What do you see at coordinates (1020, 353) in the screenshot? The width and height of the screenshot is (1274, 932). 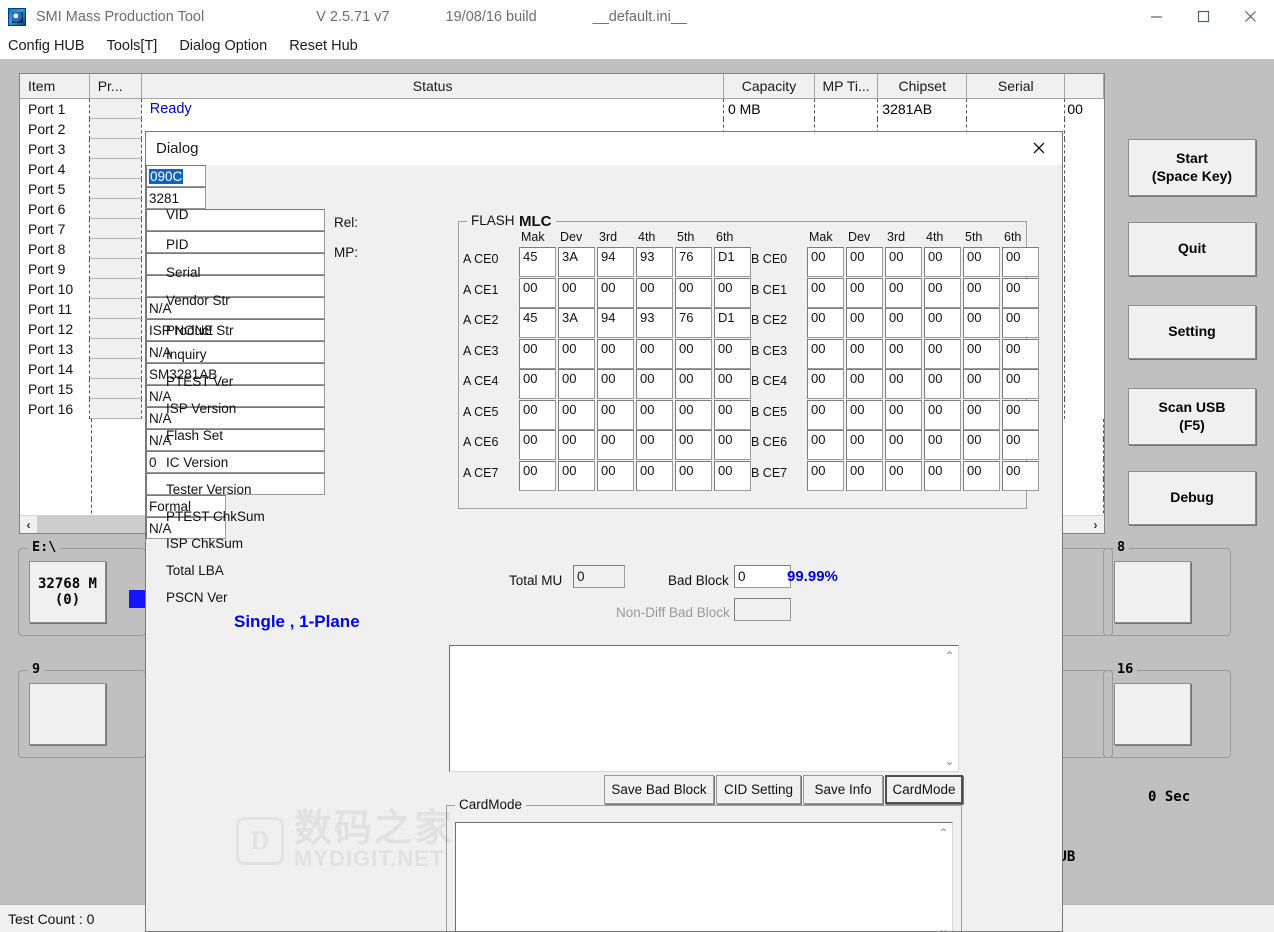 I see `flash-cell-b-ce3-5: 00` at bounding box center [1020, 353].